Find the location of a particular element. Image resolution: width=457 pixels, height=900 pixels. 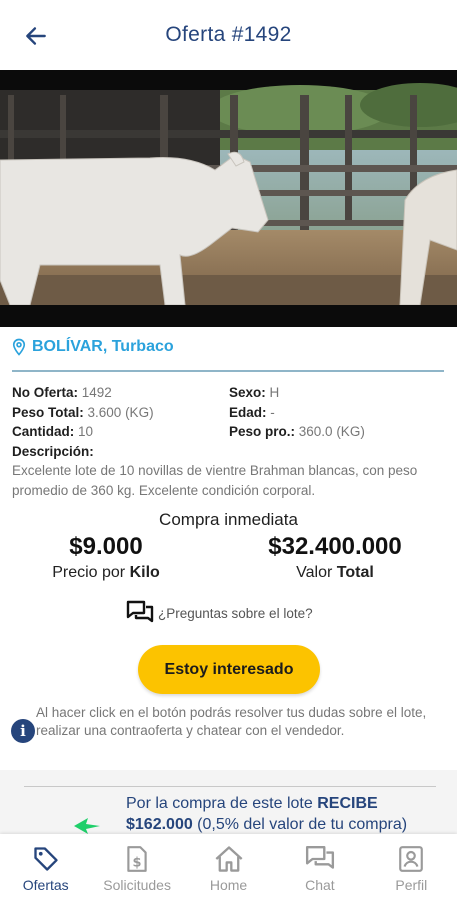

buy-now-label: Compra inmediata is located at coordinates (228, 519).